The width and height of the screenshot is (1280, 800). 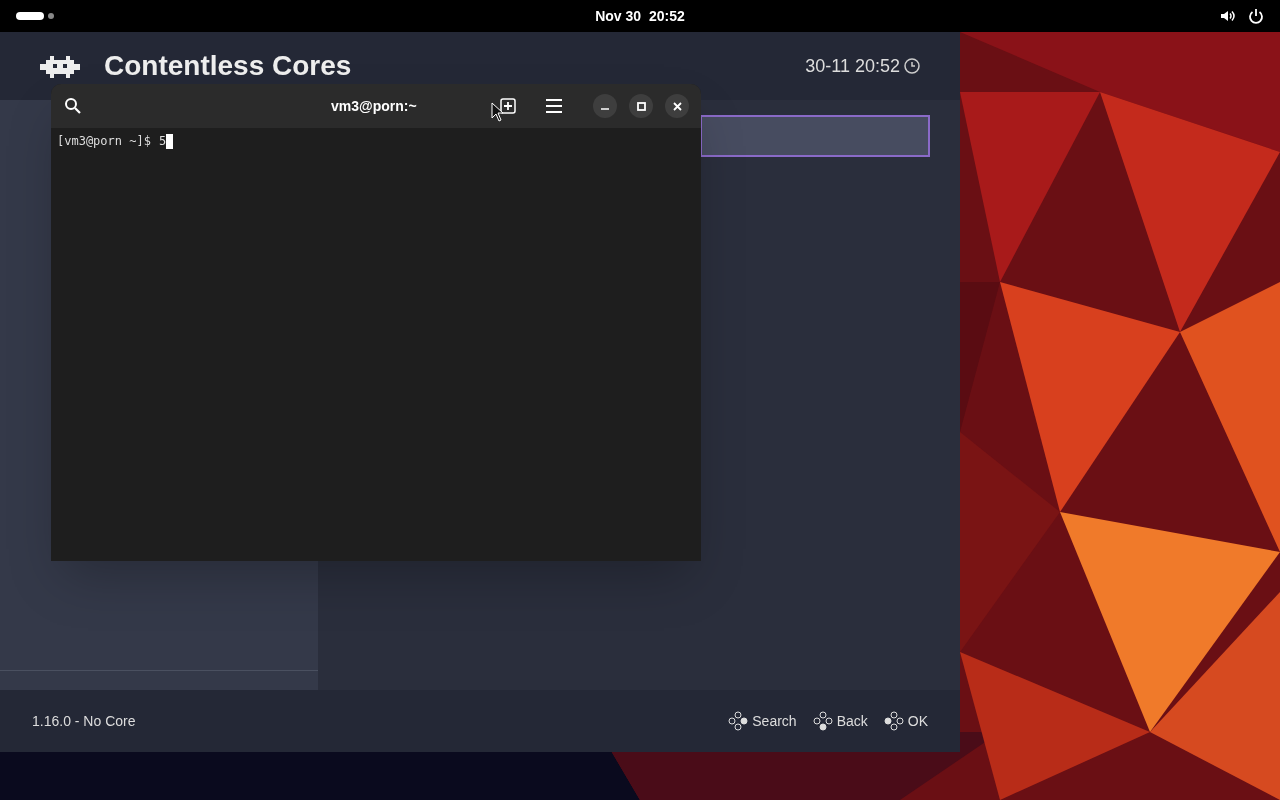 I want to click on close-icon, so click(x=677, y=106).